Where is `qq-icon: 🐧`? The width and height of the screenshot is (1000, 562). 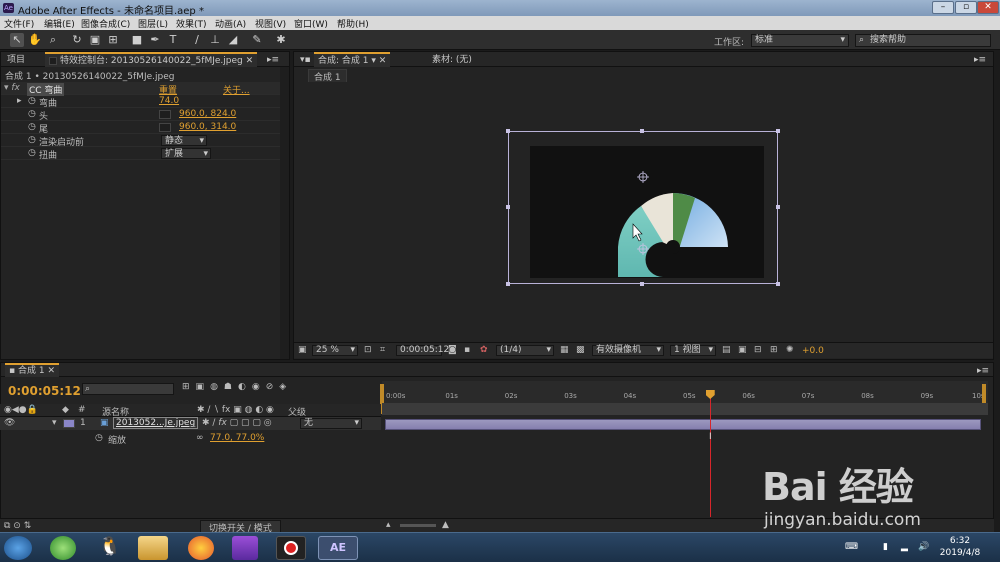
qq-icon: 🐧 is located at coordinates (110, 548).